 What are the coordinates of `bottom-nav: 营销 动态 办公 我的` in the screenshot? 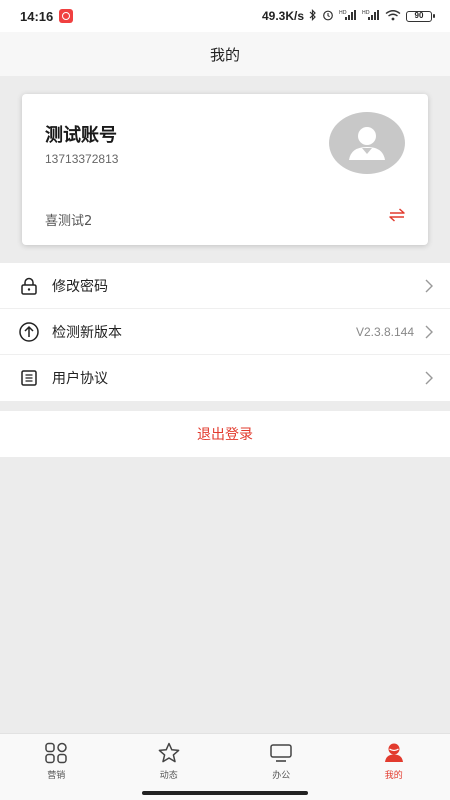 It's located at (225, 759).